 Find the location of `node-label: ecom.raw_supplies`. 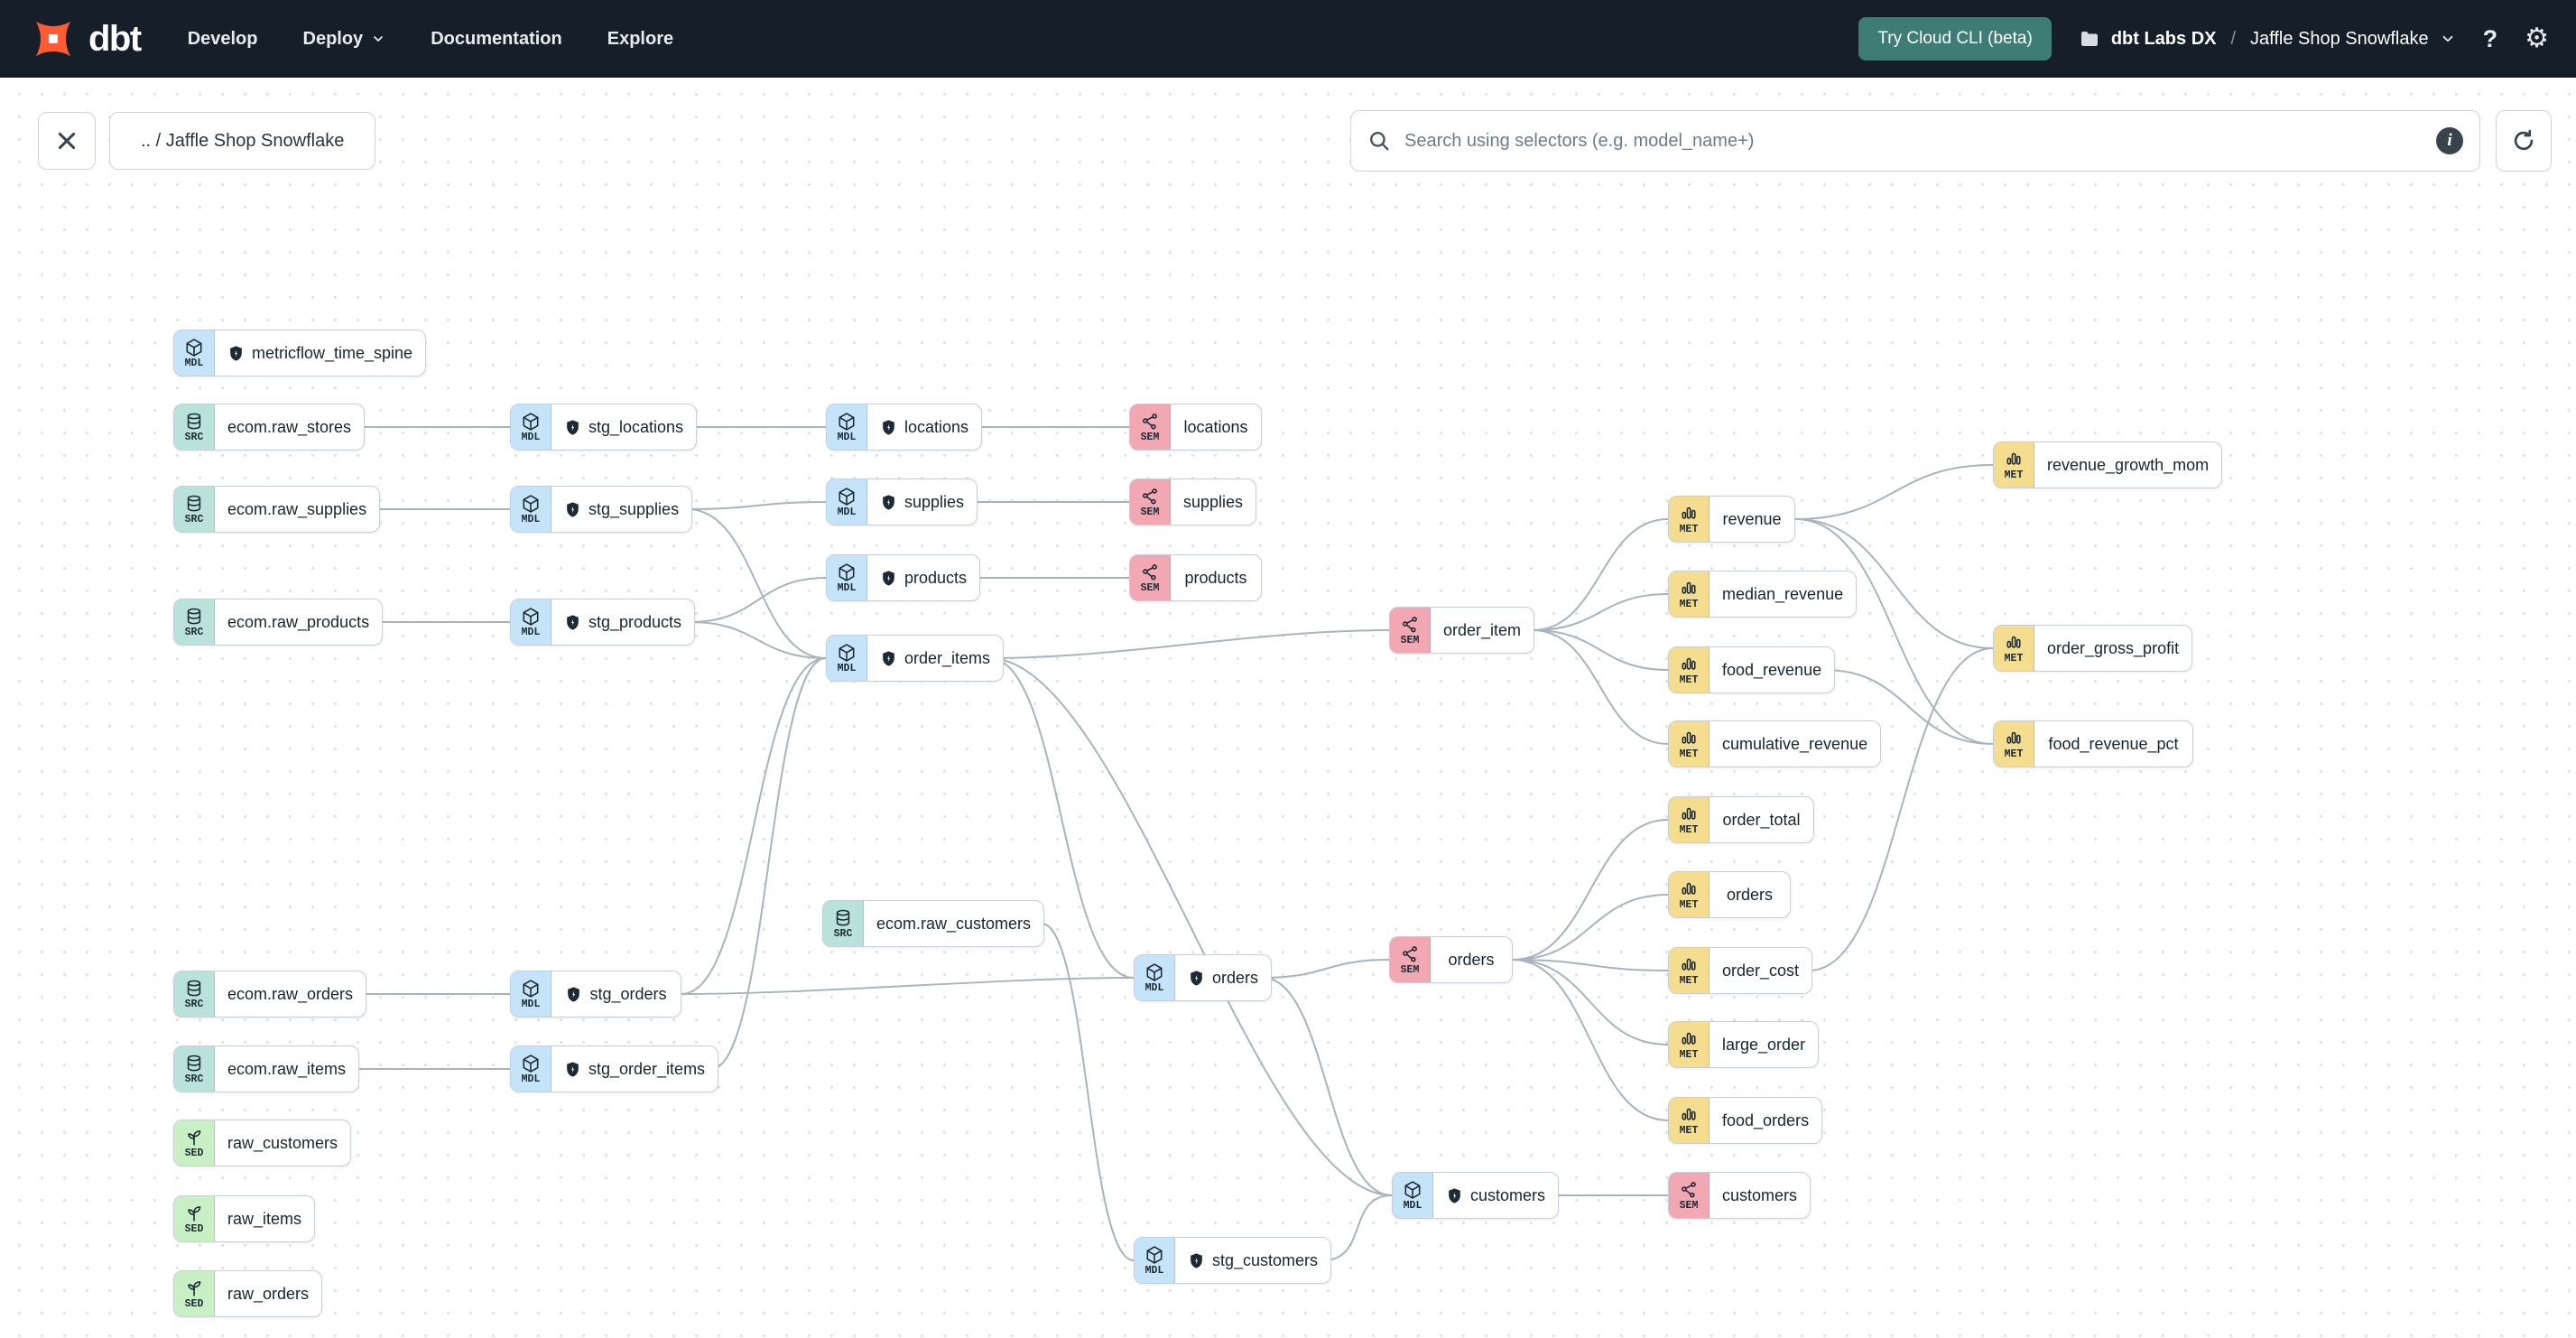

node-label: ecom.raw_supplies is located at coordinates (297, 509).